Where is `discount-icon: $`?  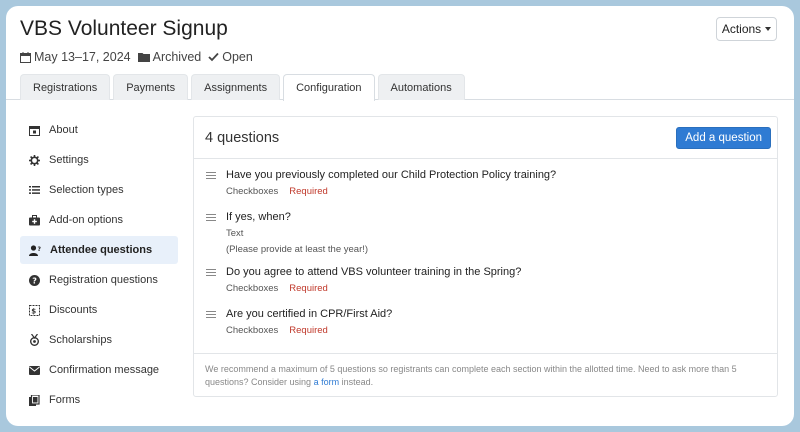
discount-icon: $ is located at coordinates (34, 310).